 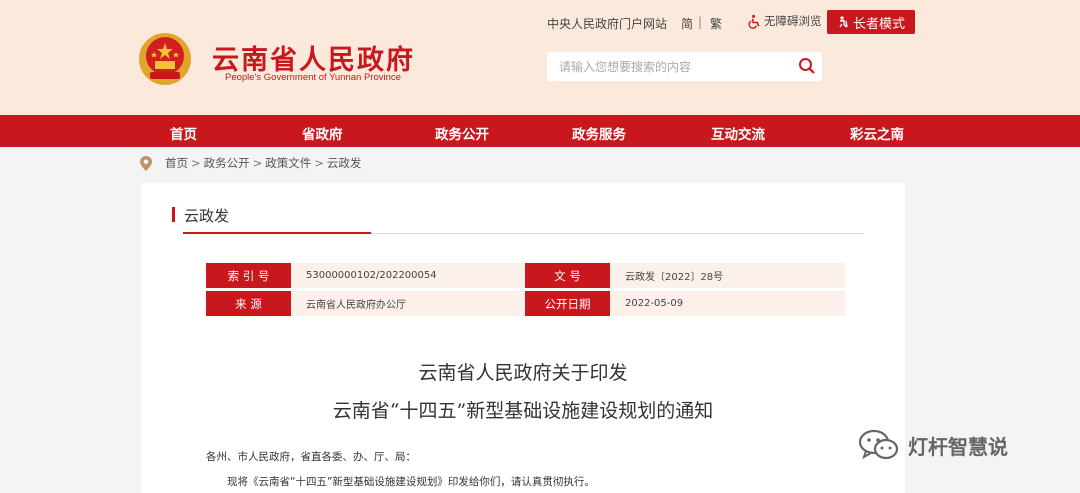 I want to click on nav-item-colorful-yunnan: 彩云之南, so click(x=877, y=133).